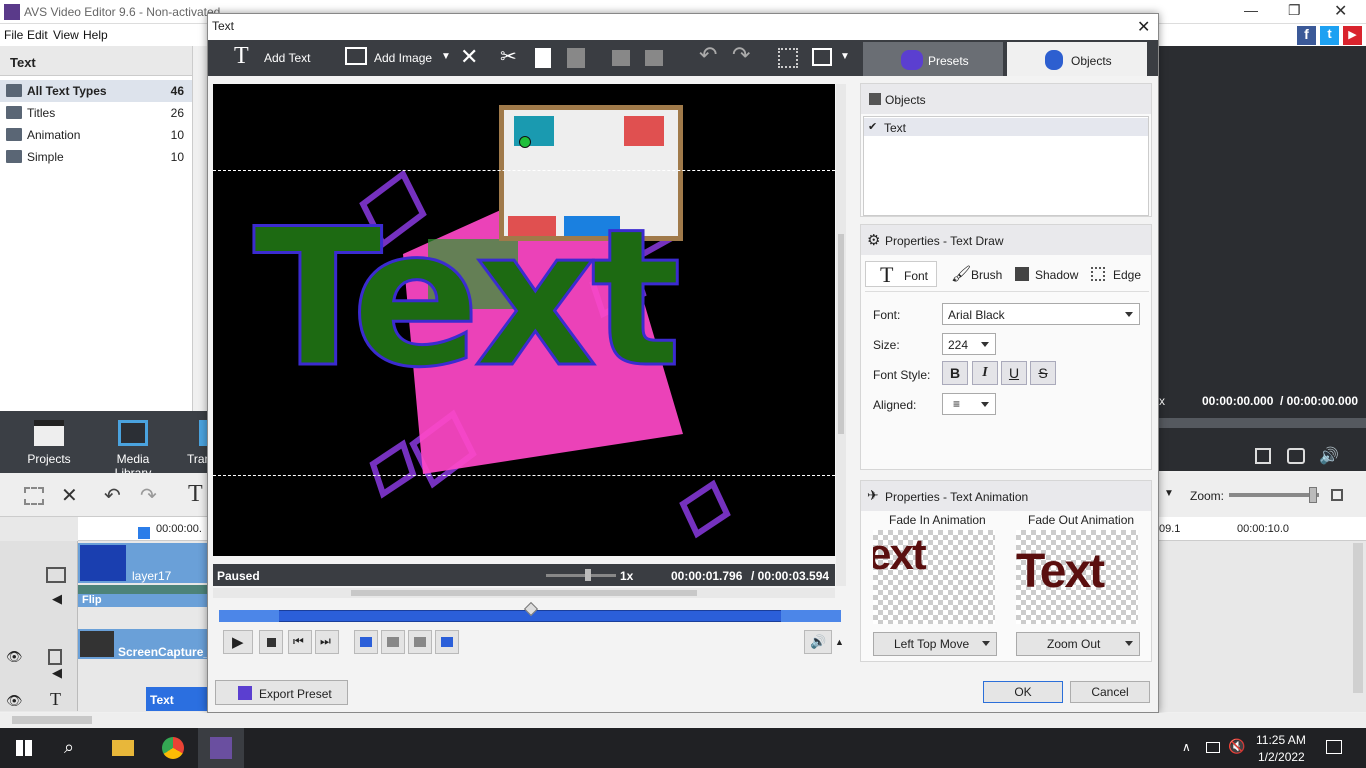 The width and height of the screenshot is (1366, 768). I want to click on close-icon: ✕, so click(1143, 27).